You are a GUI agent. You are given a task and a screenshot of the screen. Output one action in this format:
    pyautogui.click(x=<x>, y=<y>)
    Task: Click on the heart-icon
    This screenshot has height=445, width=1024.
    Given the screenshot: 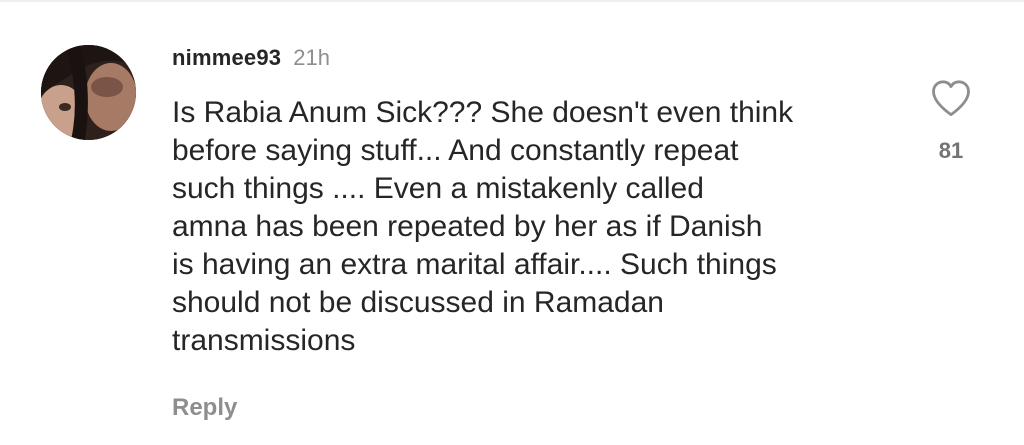 What is the action you would take?
    pyautogui.click(x=951, y=98)
    